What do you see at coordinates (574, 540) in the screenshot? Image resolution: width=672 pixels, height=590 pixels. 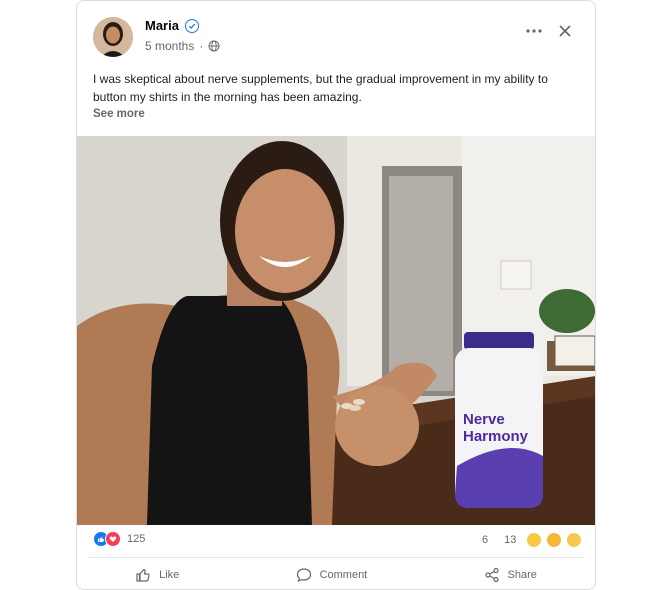 I see `heart-eyes-emoji-icon` at bounding box center [574, 540].